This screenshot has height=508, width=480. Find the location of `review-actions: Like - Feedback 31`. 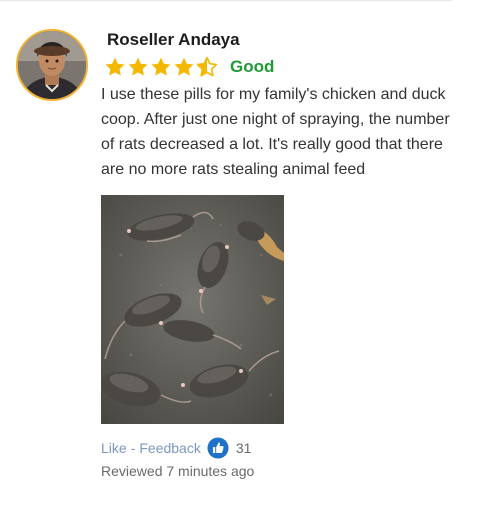

review-actions: Like - Feedback 31 is located at coordinates (176, 448).